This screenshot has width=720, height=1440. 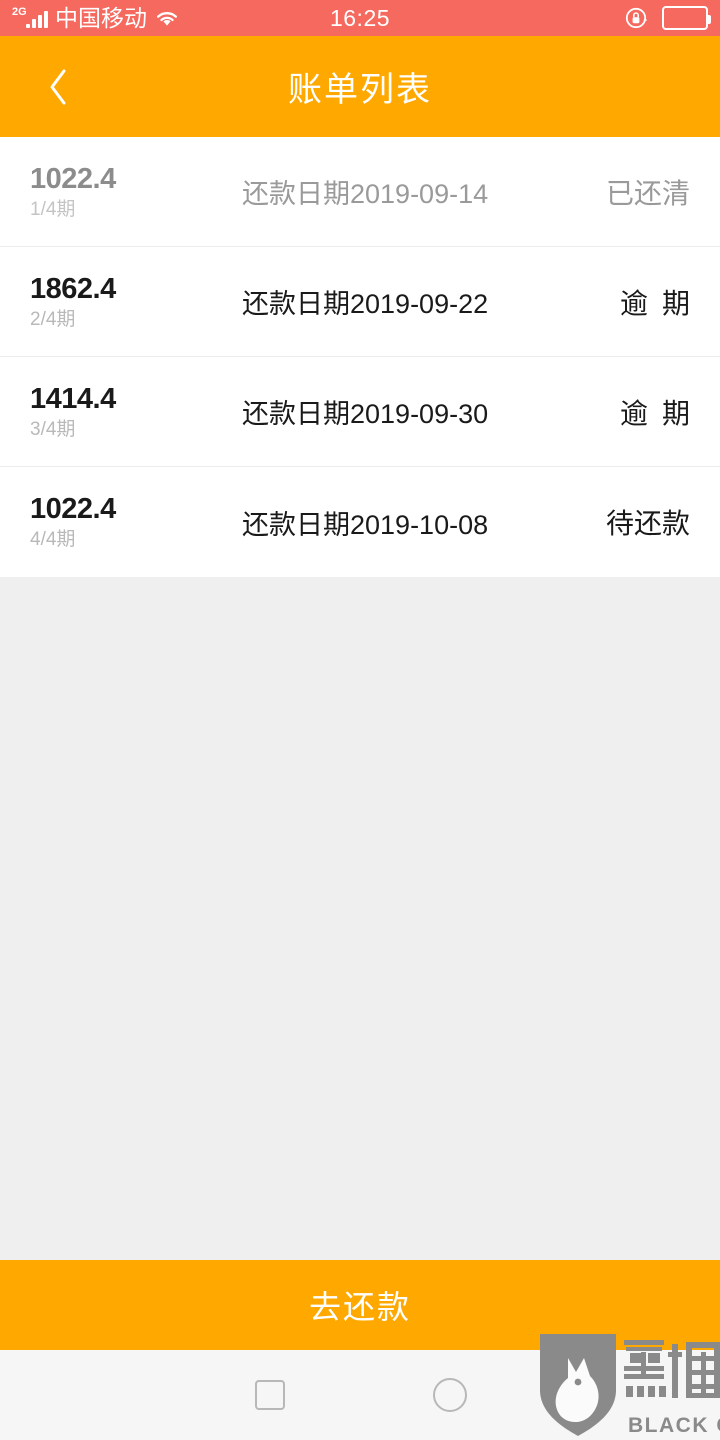 I want to click on table-row: 1414.4 3/4期 还款日期2019-09-30 逾期, so click(x=360, y=412).